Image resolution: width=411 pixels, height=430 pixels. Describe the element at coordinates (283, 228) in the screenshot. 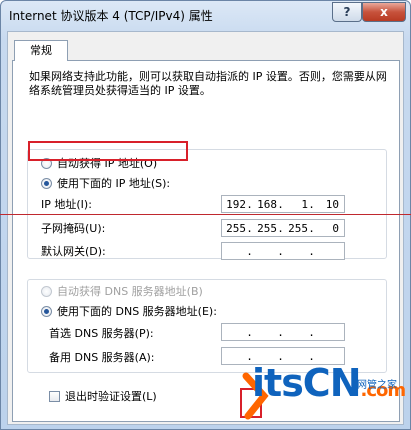

I see `subnet-mask-field: 255. 255. 255. 0` at that location.